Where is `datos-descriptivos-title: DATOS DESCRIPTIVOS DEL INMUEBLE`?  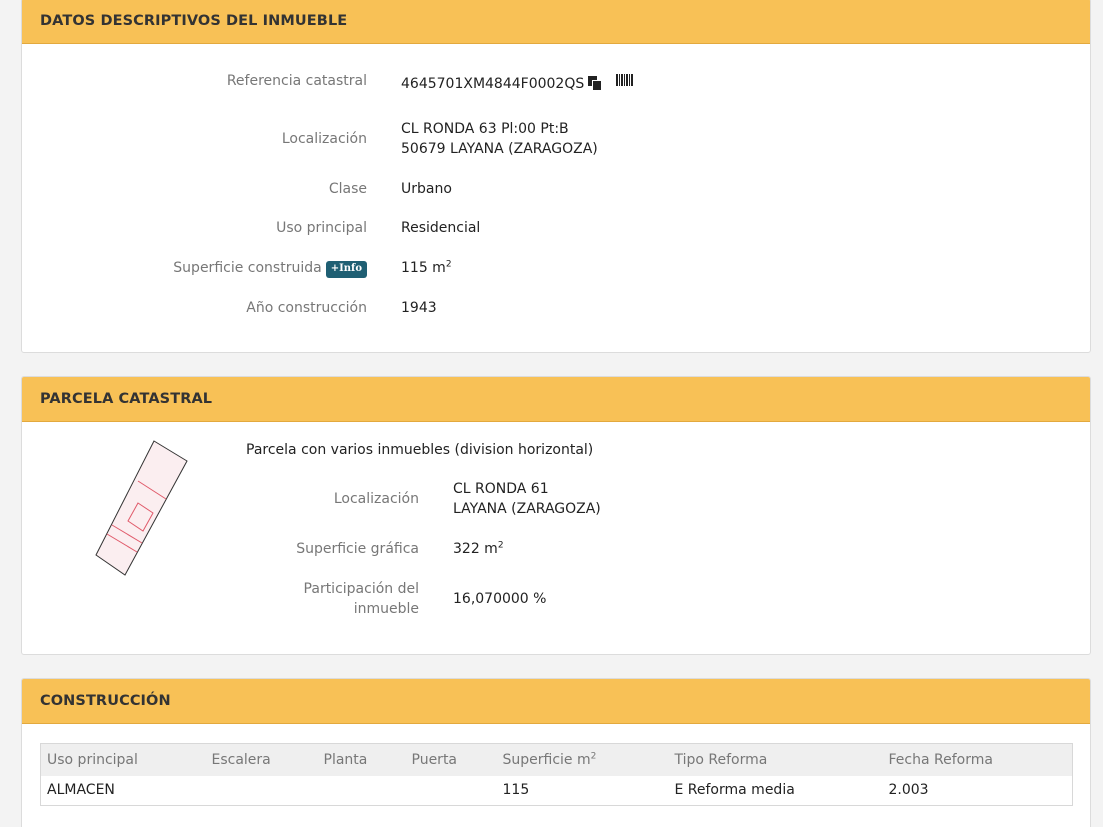 datos-descriptivos-title: DATOS DESCRIPTIVOS DEL INMUEBLE is located at coordinates (194, 21).